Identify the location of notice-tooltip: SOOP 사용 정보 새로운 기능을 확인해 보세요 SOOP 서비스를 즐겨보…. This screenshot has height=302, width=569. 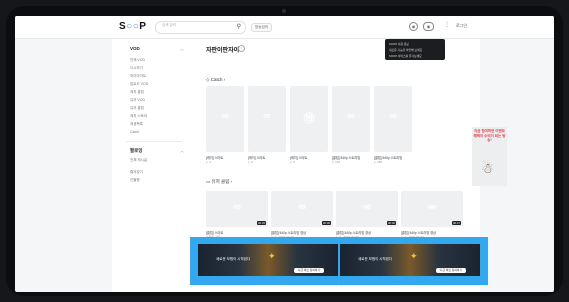
(415, 49).